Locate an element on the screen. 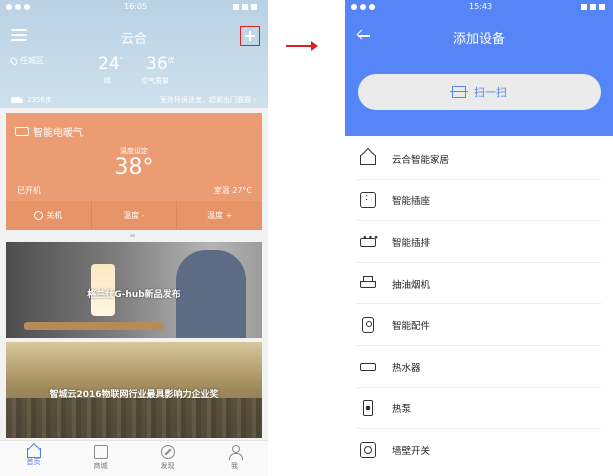  water-heater-icon is located at coordinates (368, 366).